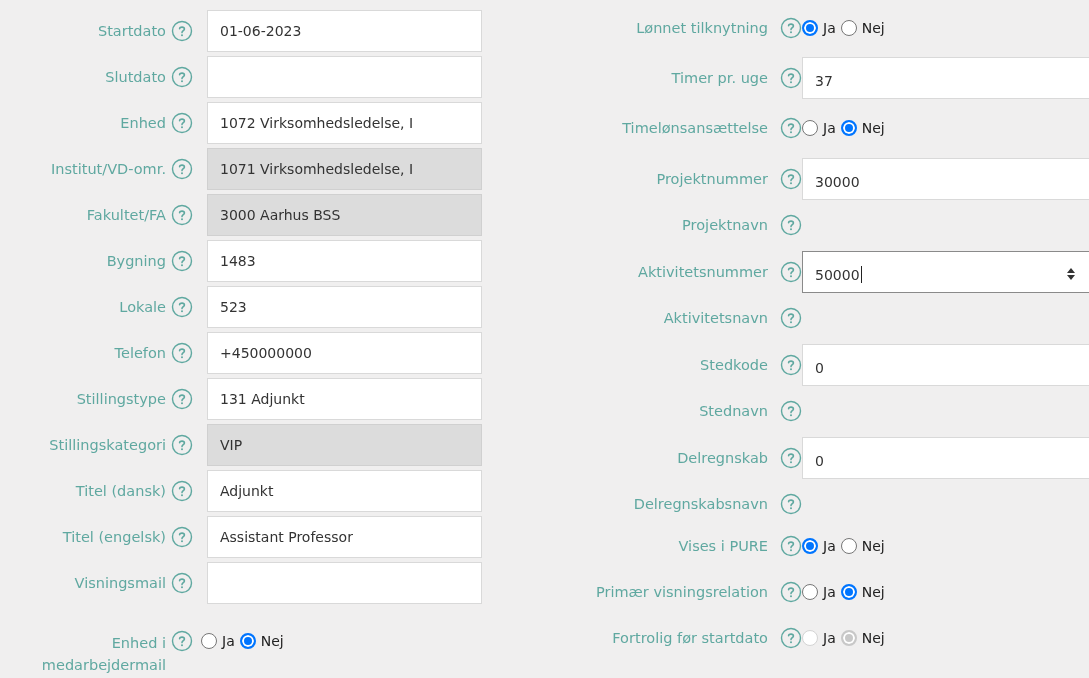  What do you see at coordinates (135, 77) in the screenshot?
I see `field-label: Slutdato` at bounding box center [135, 77].